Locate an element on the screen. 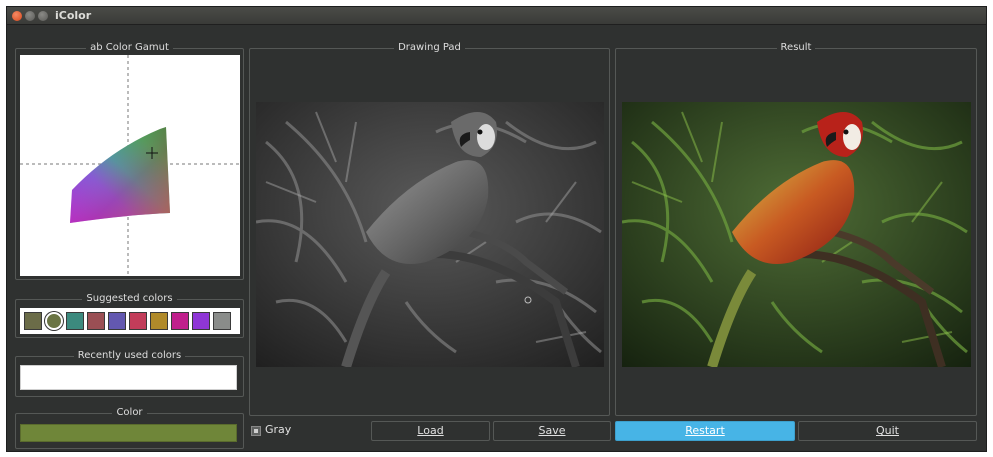 The width and height of the screenshot is (993, 457). close-icon is located at coordinates (17, 16).